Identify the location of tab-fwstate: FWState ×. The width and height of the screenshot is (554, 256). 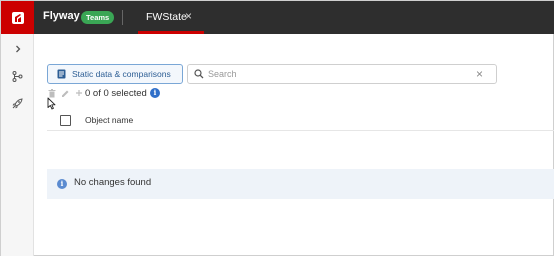
(171, 17).